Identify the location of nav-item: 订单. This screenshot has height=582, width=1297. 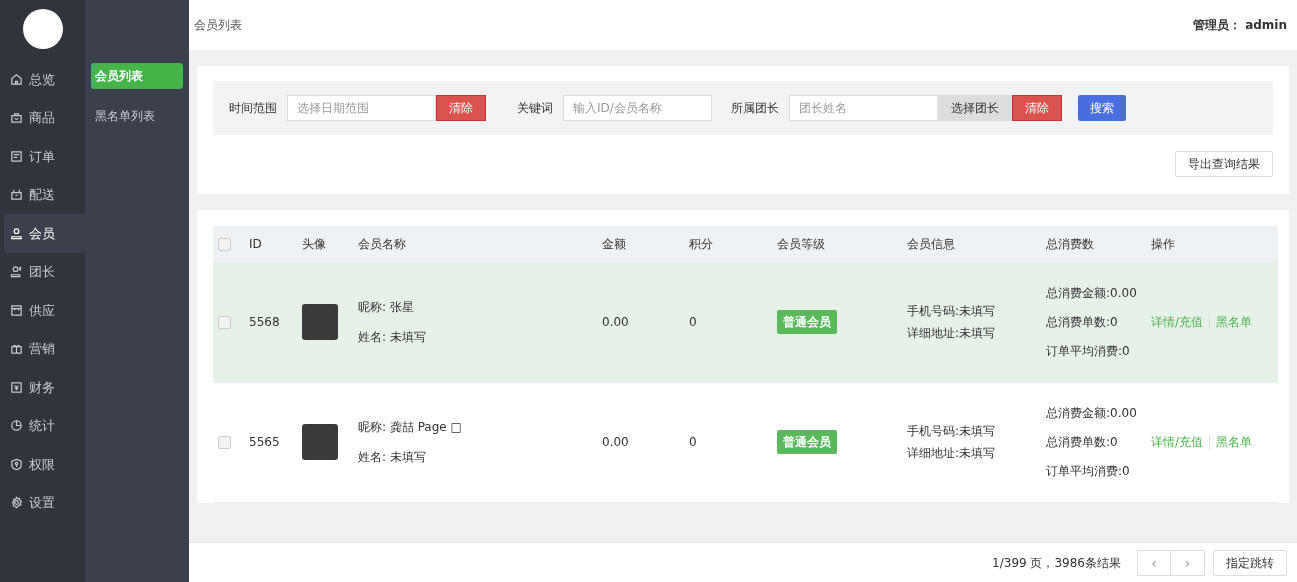
(44, 156).